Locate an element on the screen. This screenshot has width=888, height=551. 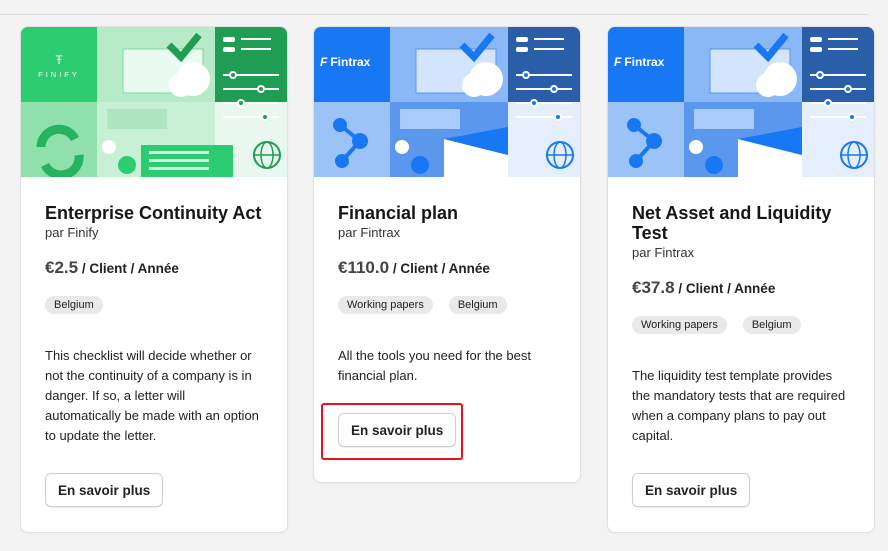
price-amount: €37.8 is located at coordinates (653, 287).